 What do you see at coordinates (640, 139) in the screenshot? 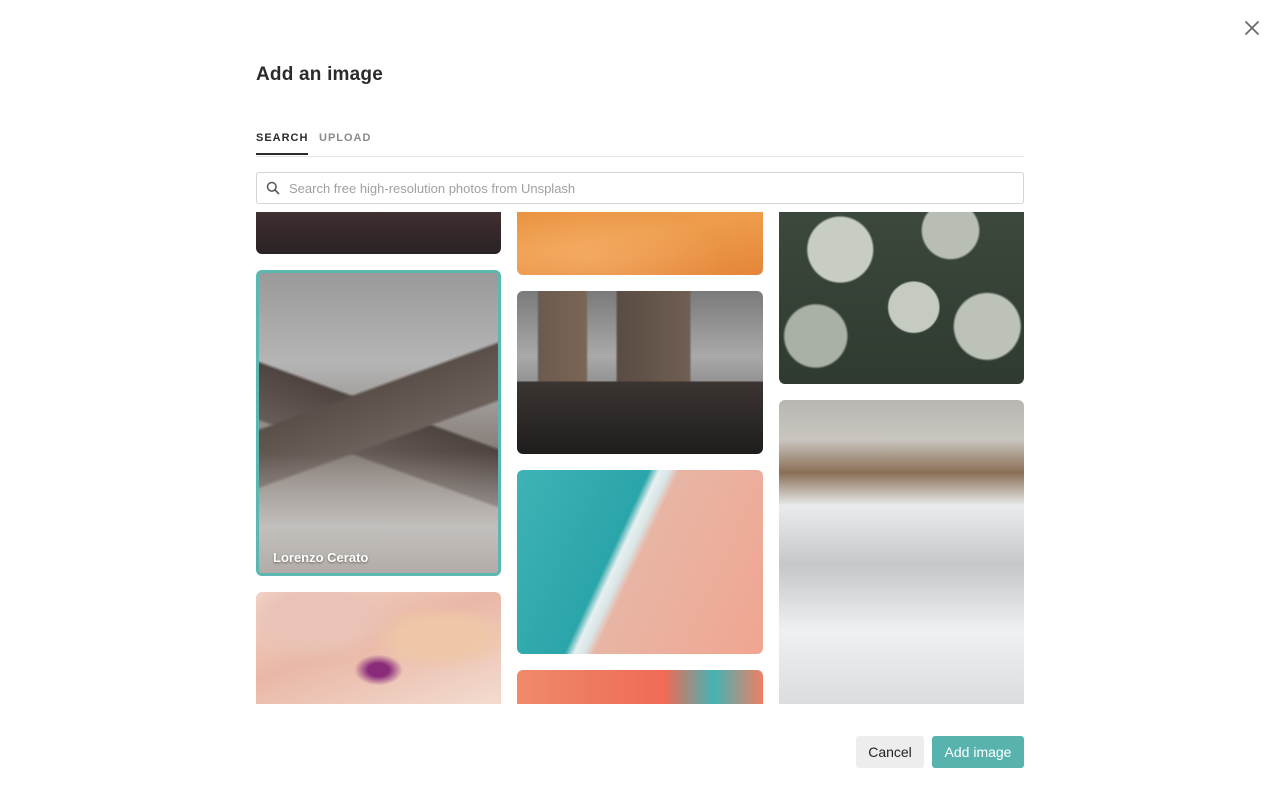
I see `tab-bar: SEARCH UPLOAD` at bounding box center [640, 139].